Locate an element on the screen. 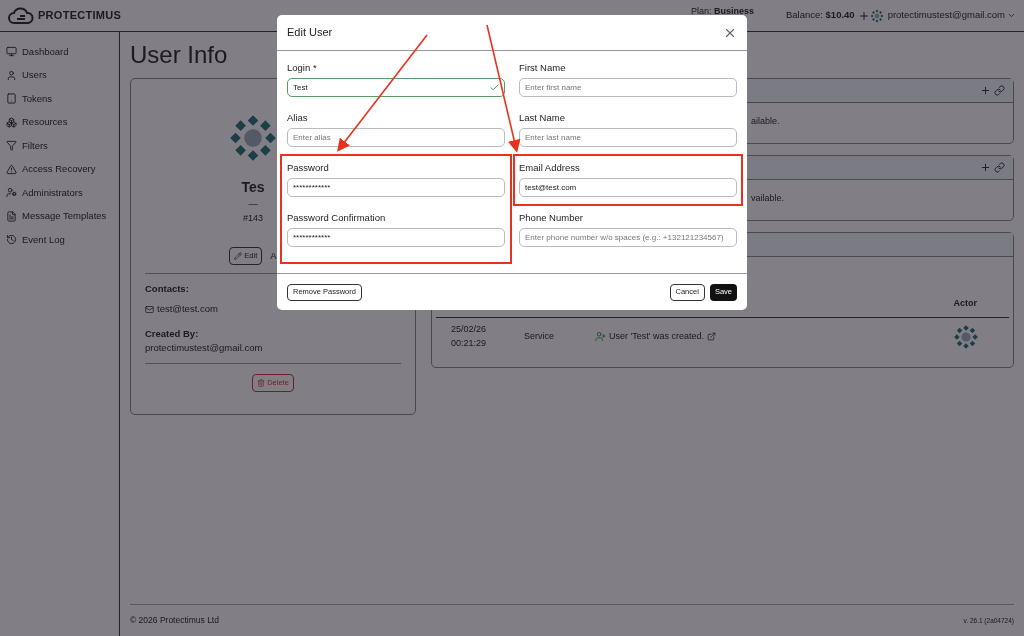 The height and width of the screenshot is (636, 1024). check-icon is located at coordinates (494, 87).